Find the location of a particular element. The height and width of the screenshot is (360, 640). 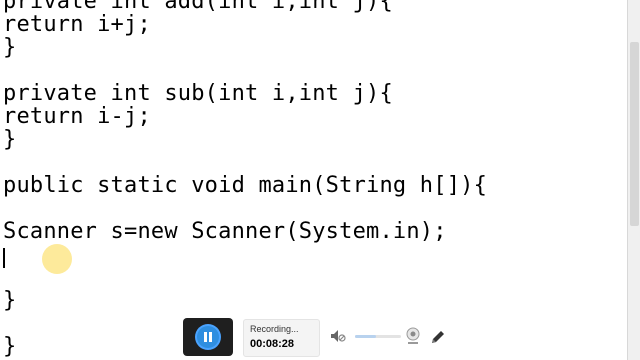

vertical-scrollbar is located at coordinates (633, 180).